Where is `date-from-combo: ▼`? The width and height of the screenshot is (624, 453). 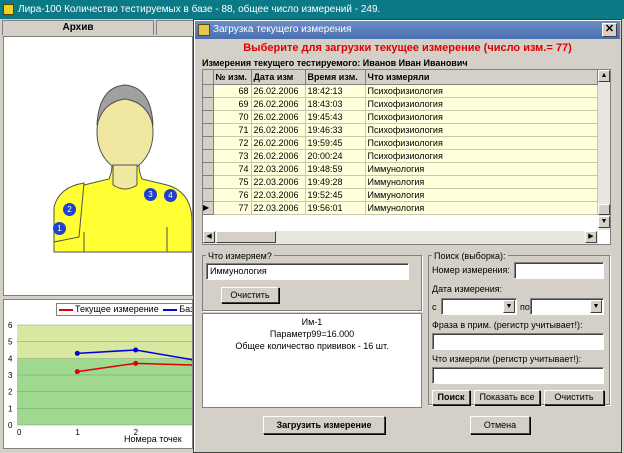 date-from-combo: ▼ is located at coordinates (479, 306).